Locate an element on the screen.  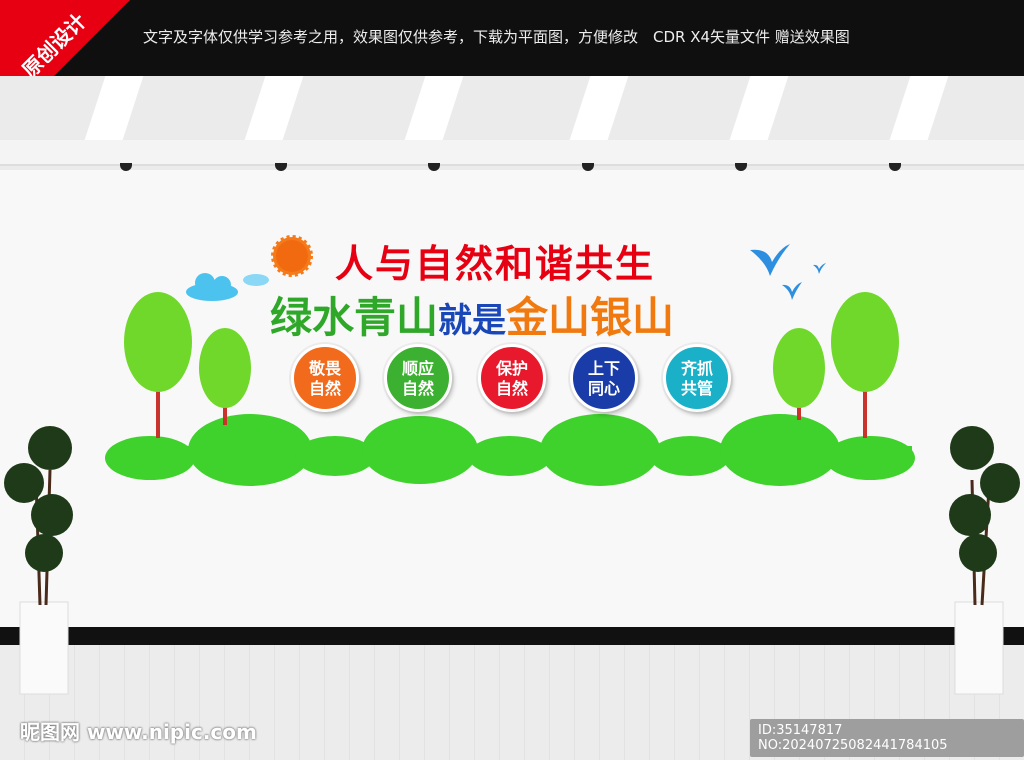
circle-badge: 保护 自然 is located at coordinates (512, 378).